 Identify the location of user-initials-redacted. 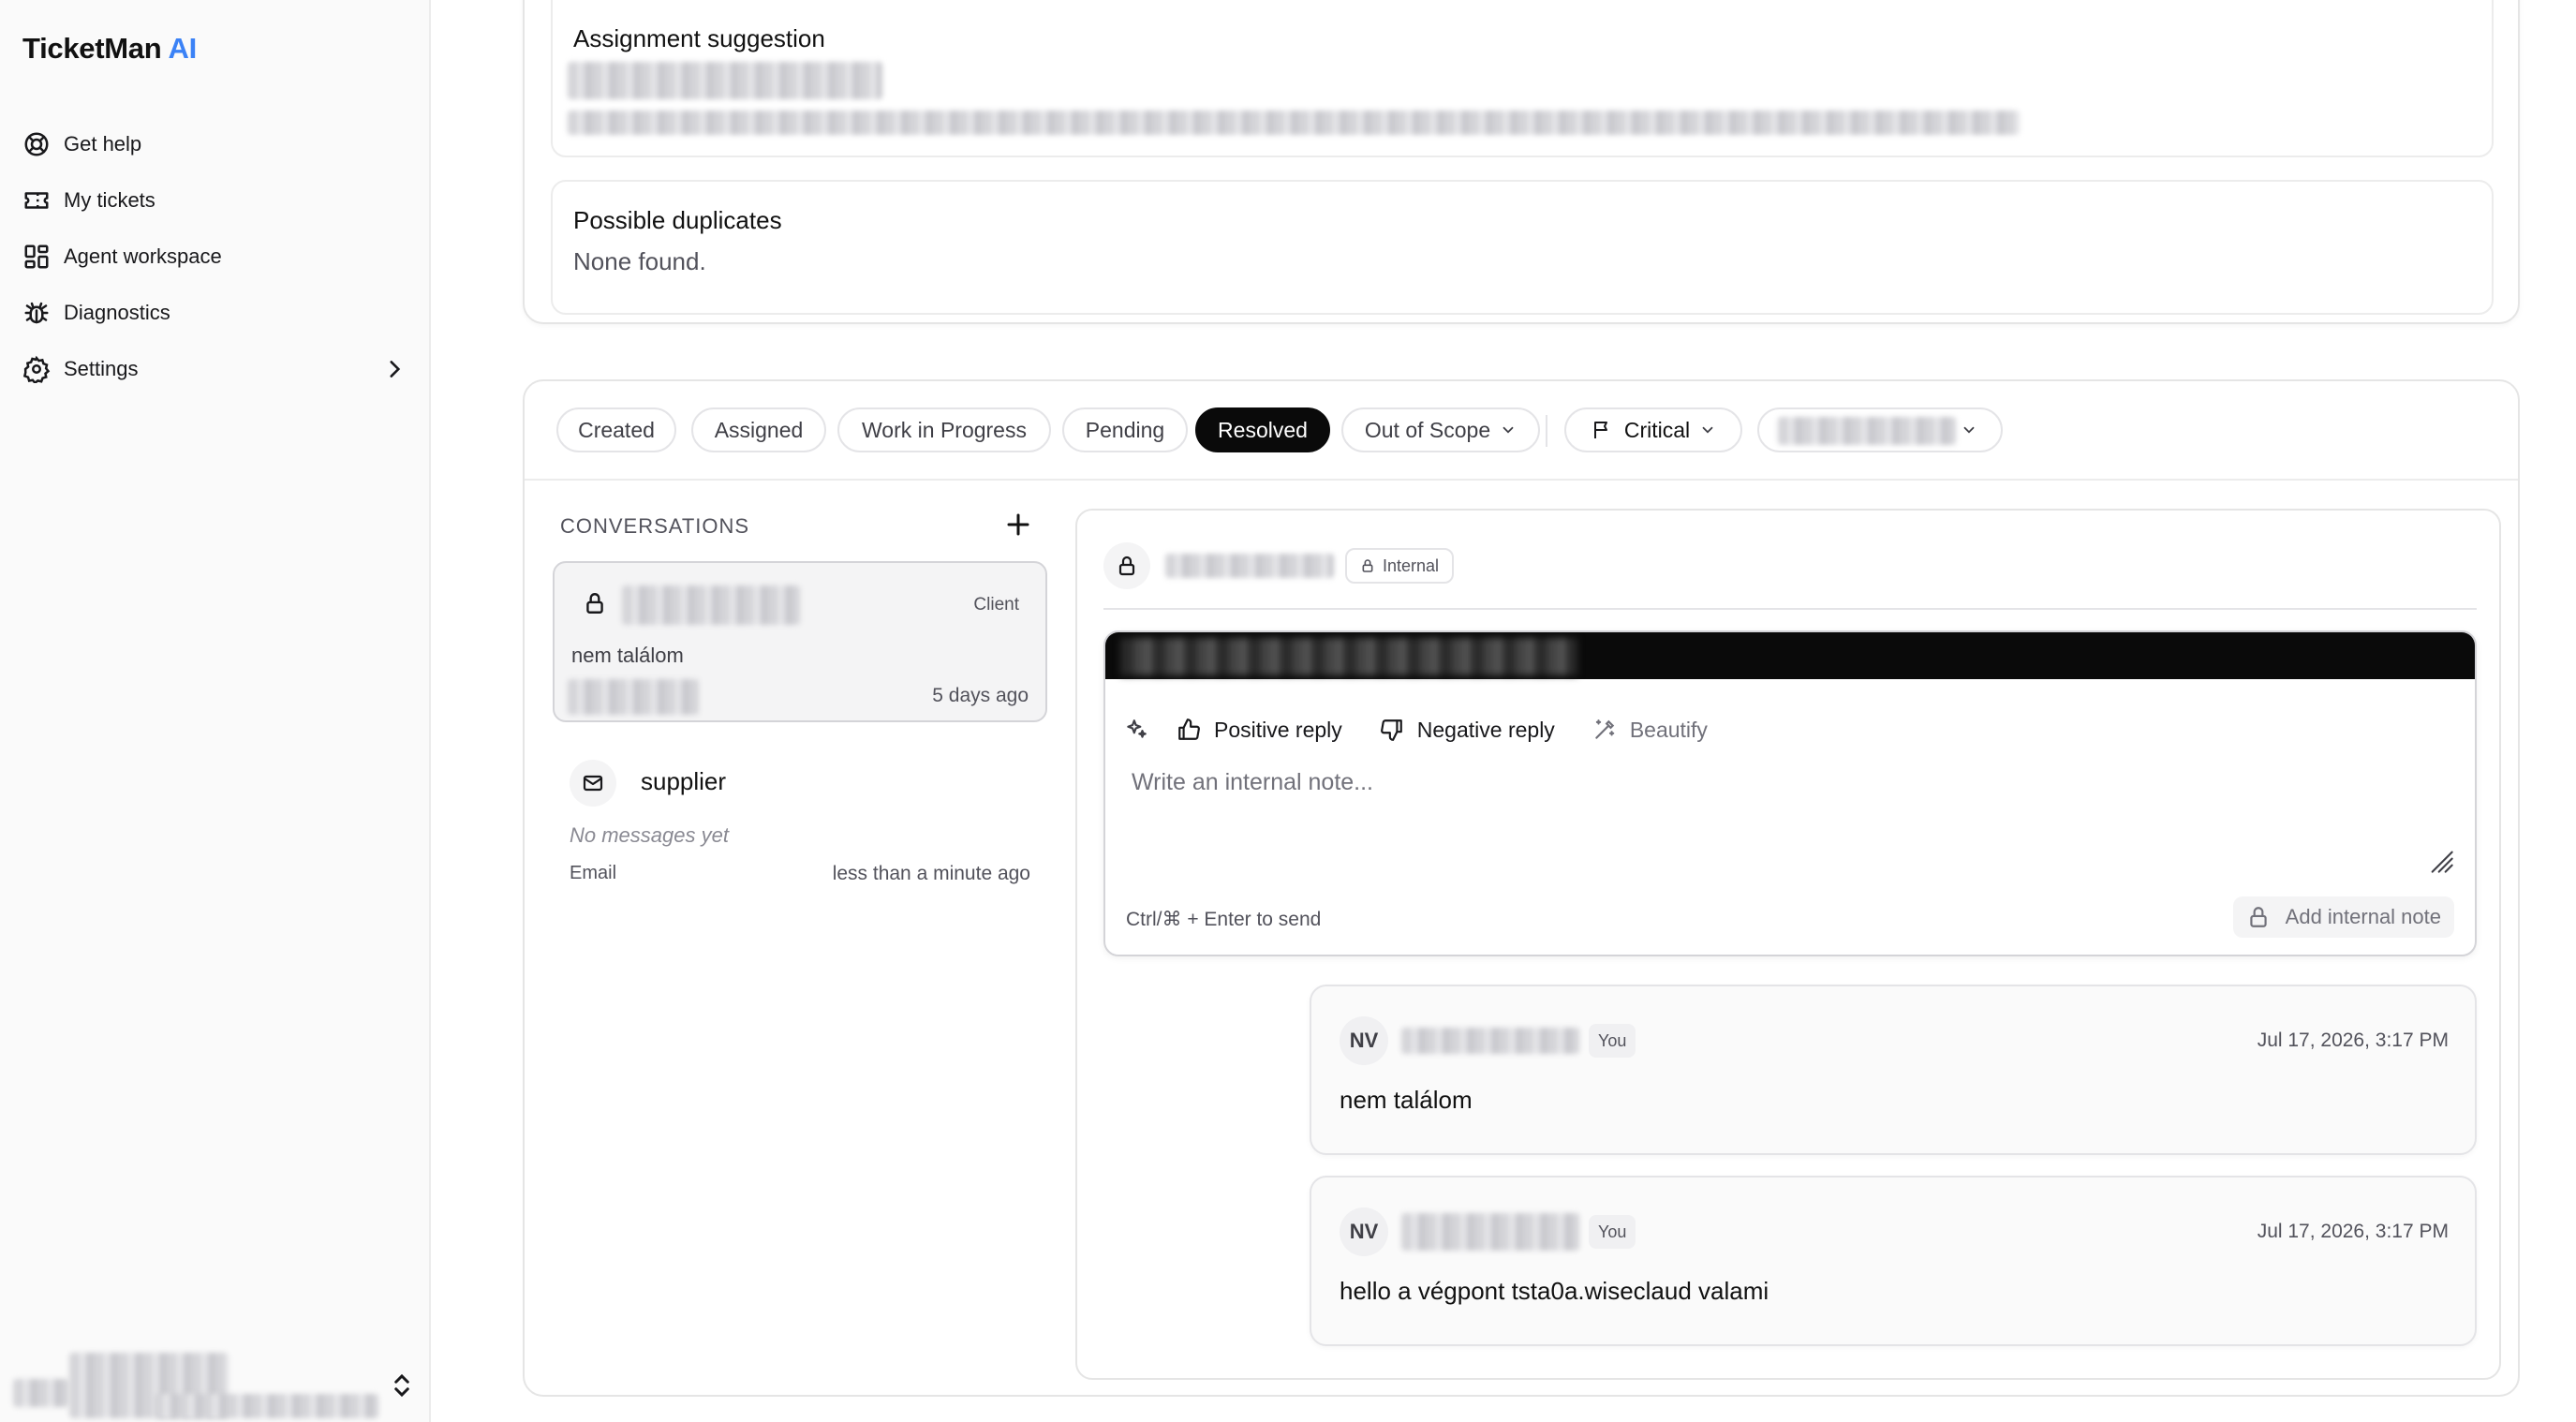
(41, 1393).